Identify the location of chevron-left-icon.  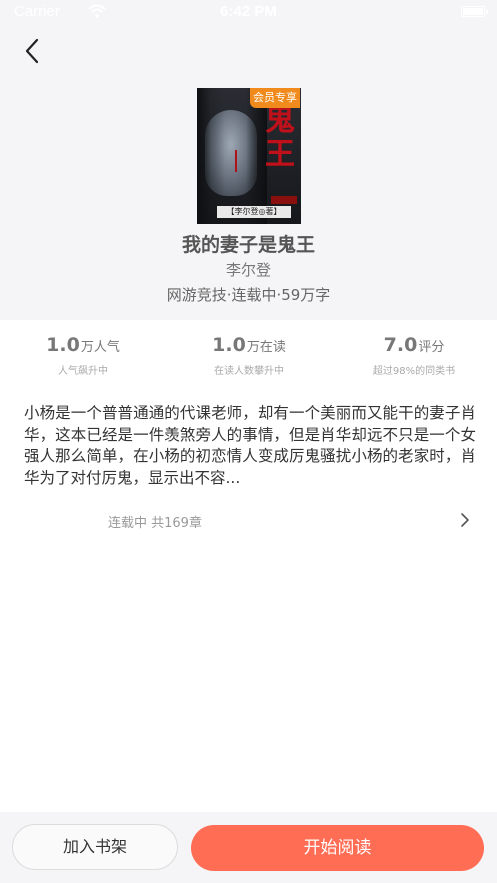
(32, 51).